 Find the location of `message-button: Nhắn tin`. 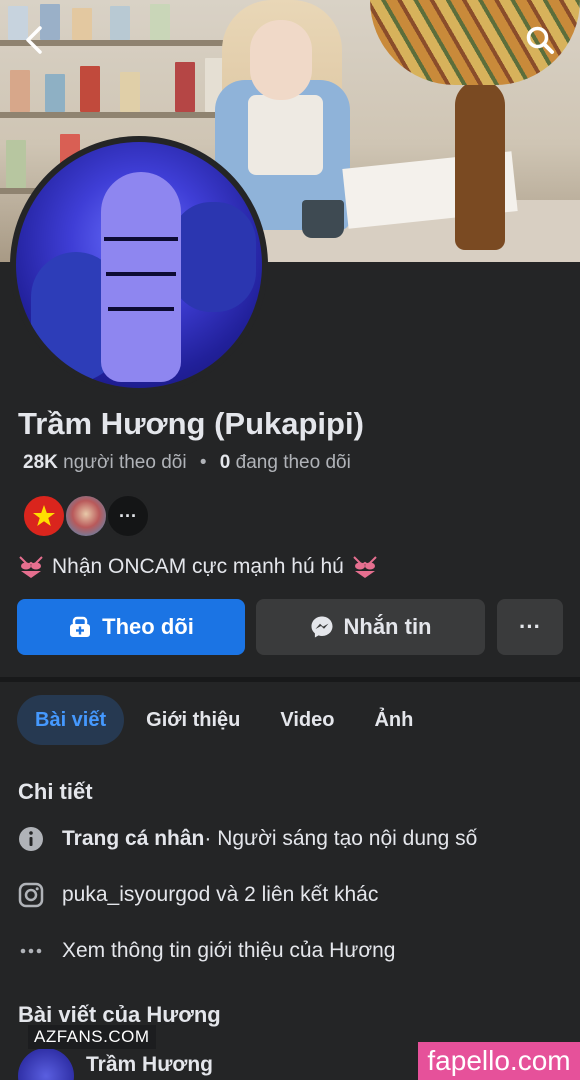

message-button: Nhắn tin is located at coordinates (370, 627).